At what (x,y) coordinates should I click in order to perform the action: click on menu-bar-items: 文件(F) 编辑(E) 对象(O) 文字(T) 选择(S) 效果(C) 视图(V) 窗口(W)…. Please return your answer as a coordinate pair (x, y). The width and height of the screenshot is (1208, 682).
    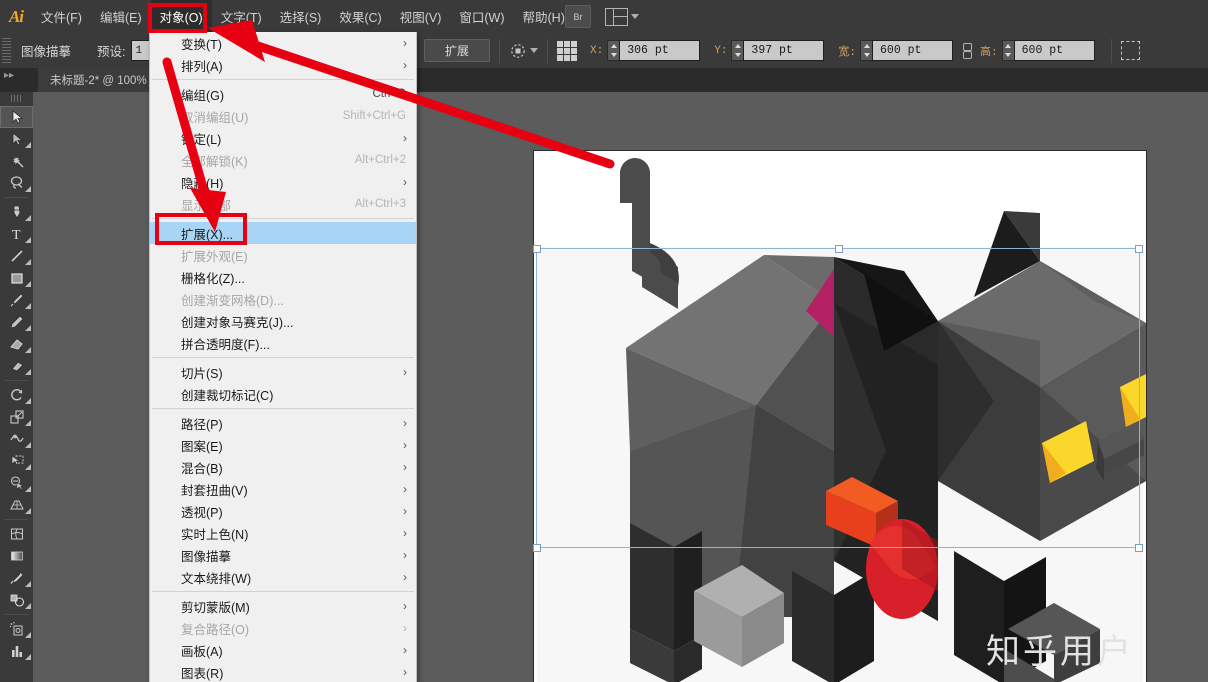
    Looking at the image, I should click on (303, 16).